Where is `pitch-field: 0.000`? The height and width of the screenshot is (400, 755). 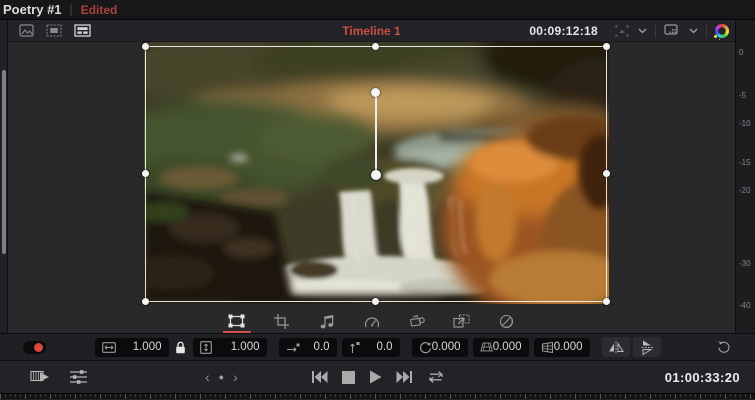 pitch-field: 0.000 is located at coordinates (500, 347).